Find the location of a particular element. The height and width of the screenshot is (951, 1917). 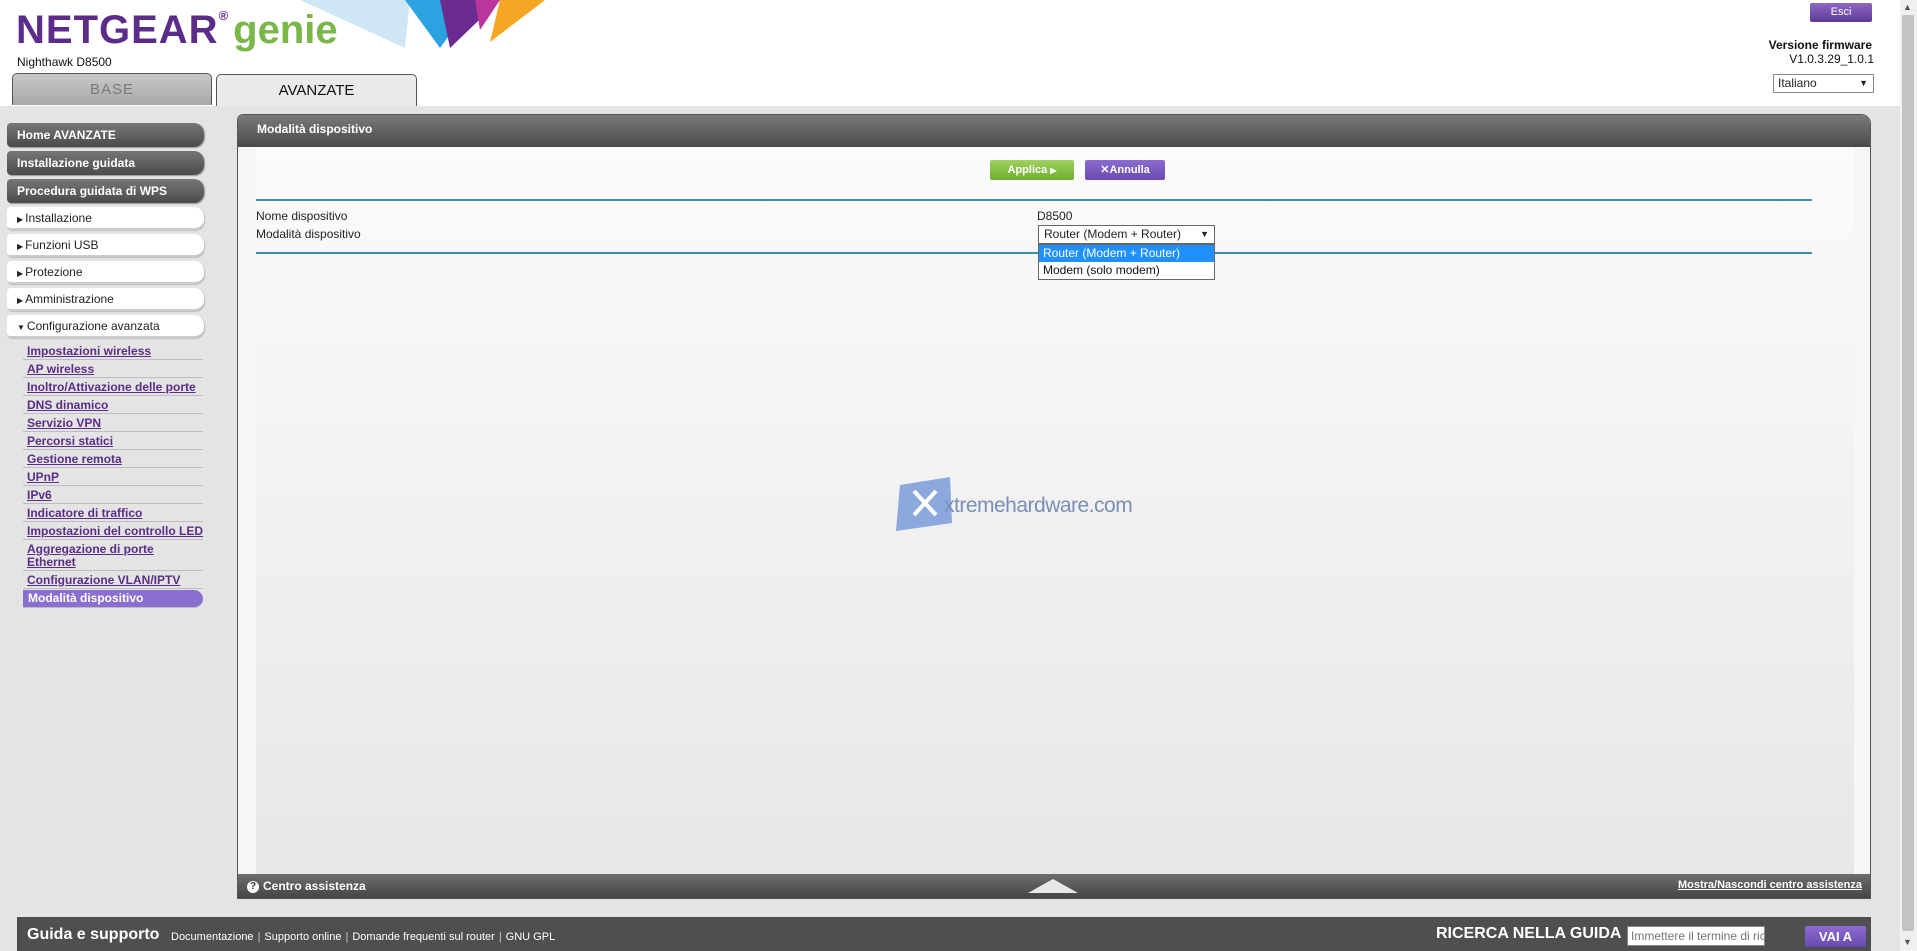

scroll-down-arrow-icon: ▼ is located at coordinates (1907, 942).